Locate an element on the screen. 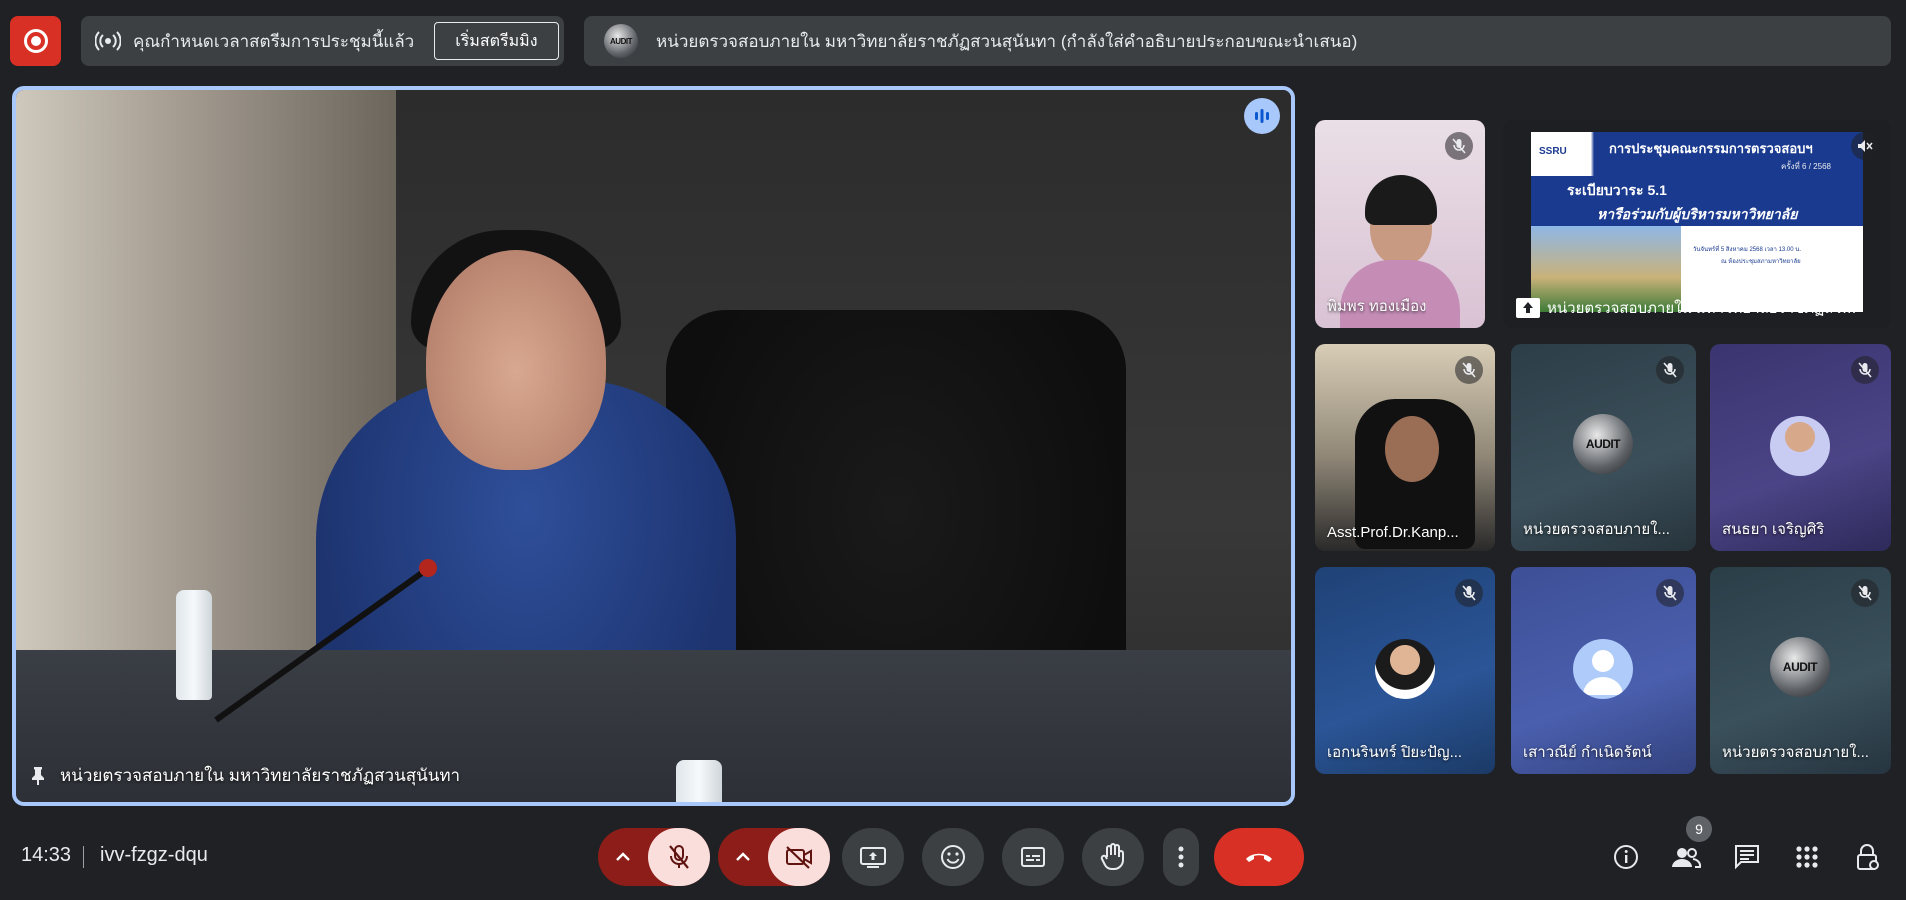 Image resolution: width=1906 pixels, height=900 pixels. participant-name: สนธยา เจริญศิริ is located at coordinates (1773, 529).